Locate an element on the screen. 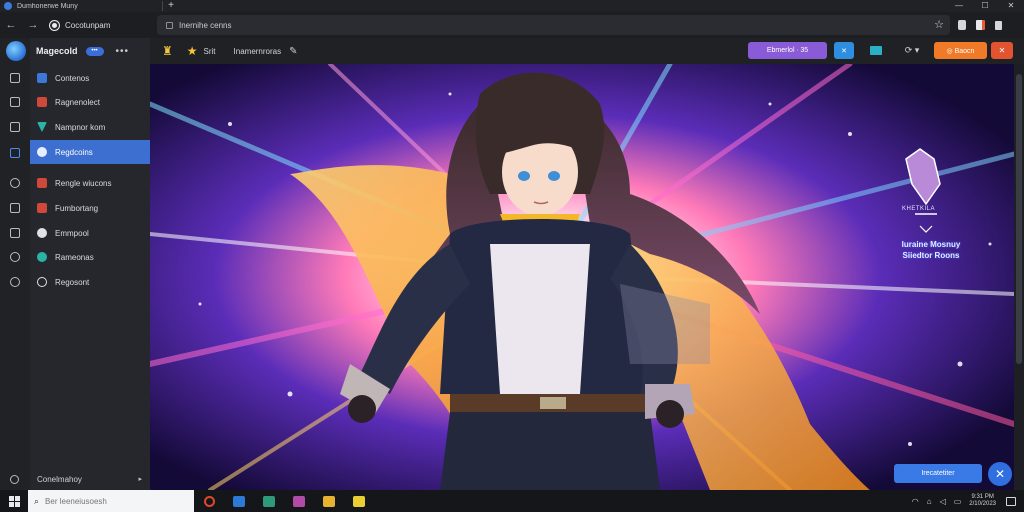 The image size is (1024, 512). start-button is located at coordinates (14, 501).